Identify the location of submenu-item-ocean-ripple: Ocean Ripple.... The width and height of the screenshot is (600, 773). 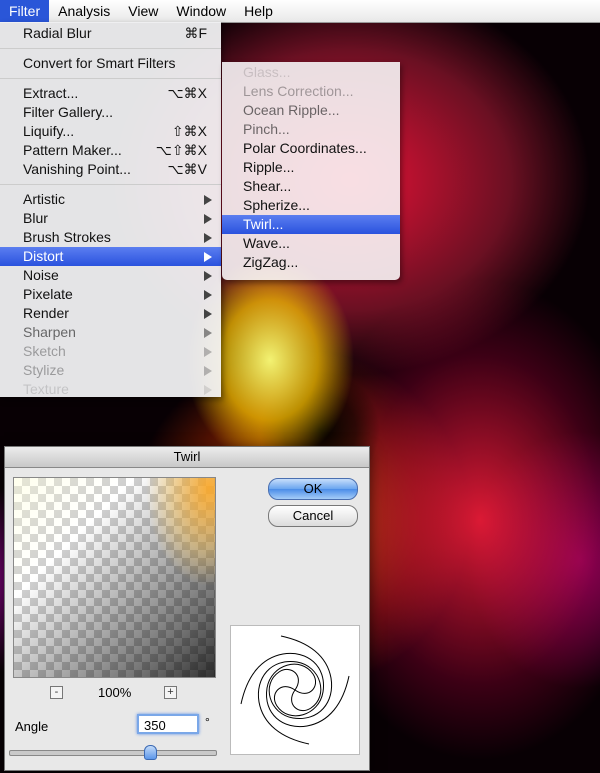
(311, 110).